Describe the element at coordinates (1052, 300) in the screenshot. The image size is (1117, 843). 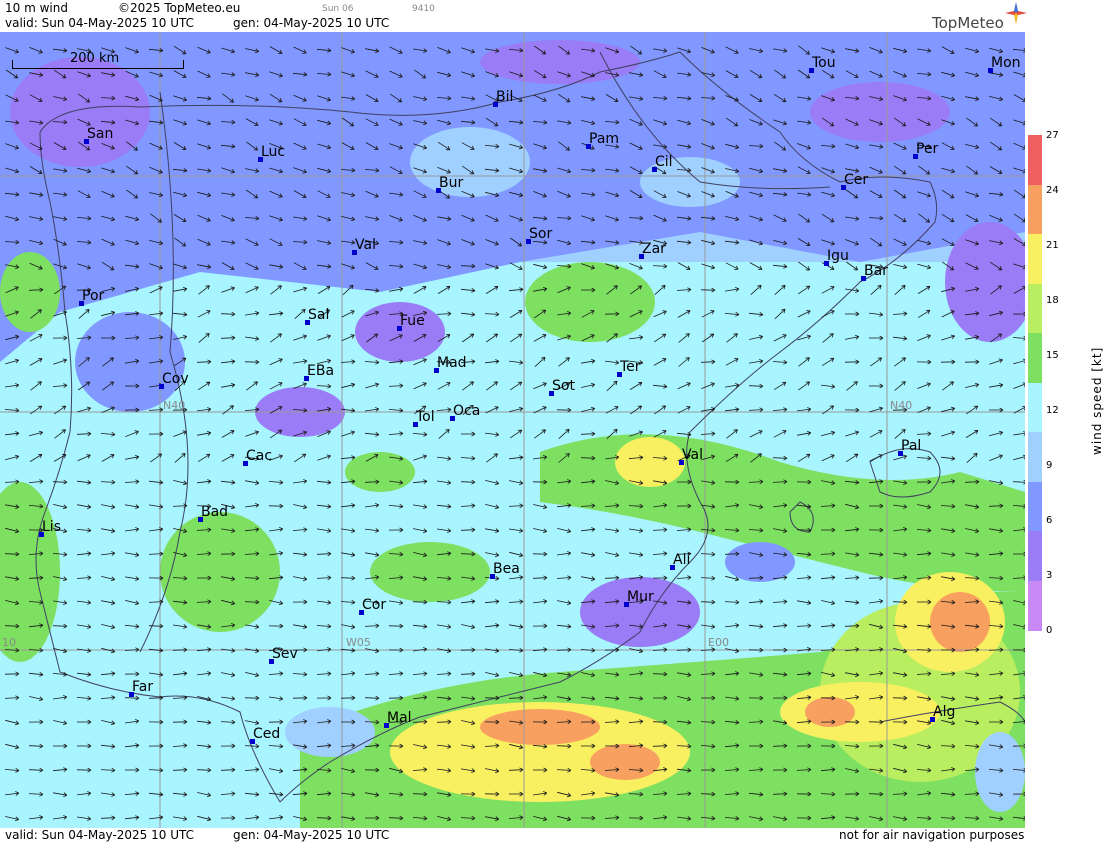
I see `legend-tick: 18` at that location.